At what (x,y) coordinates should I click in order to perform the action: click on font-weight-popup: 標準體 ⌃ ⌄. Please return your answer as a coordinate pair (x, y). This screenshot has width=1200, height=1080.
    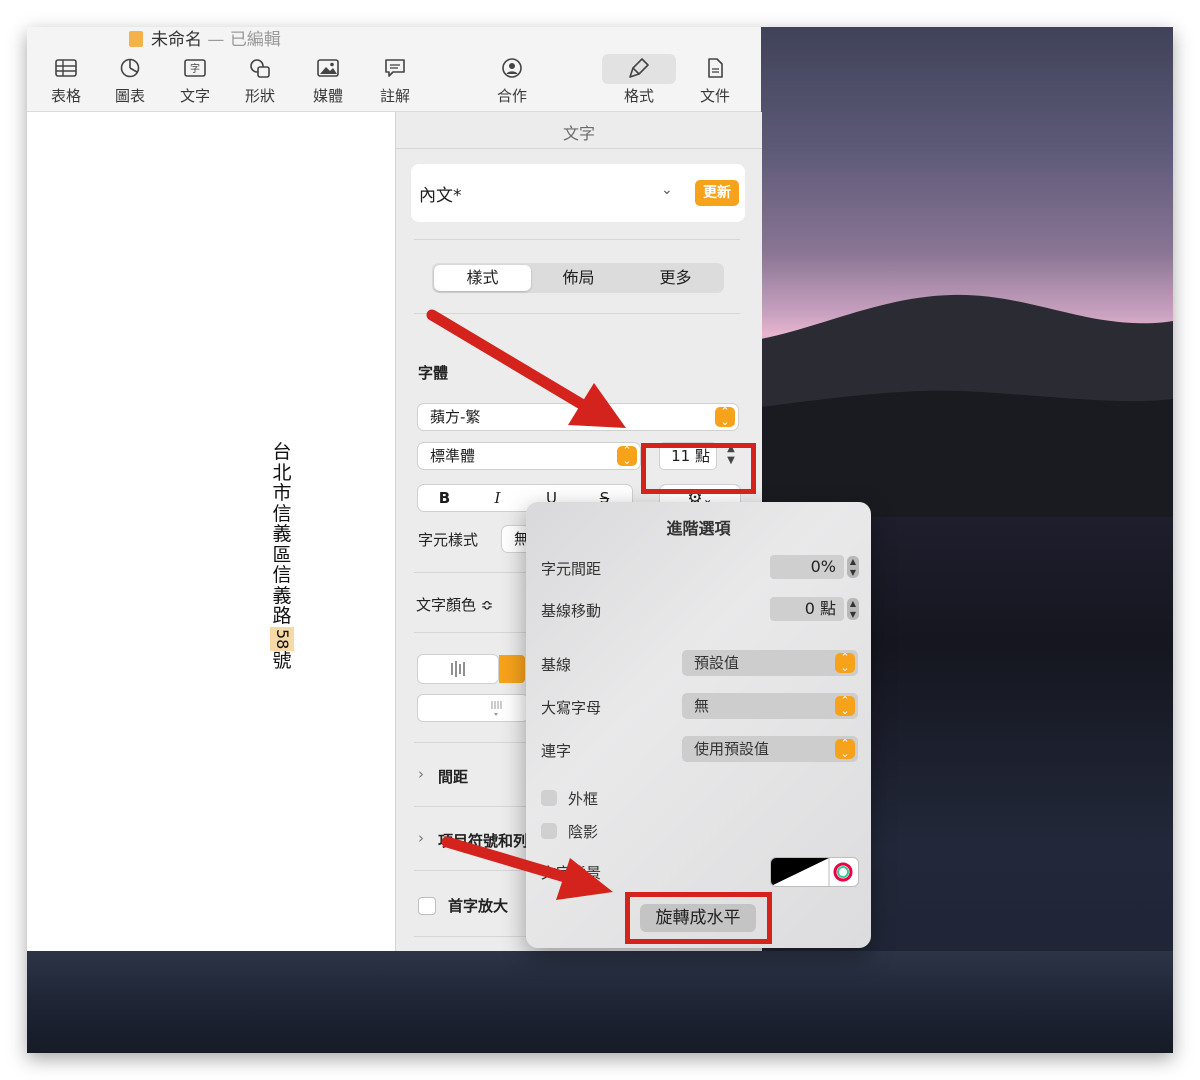
    Looking at the image, I should click on (529, 456).